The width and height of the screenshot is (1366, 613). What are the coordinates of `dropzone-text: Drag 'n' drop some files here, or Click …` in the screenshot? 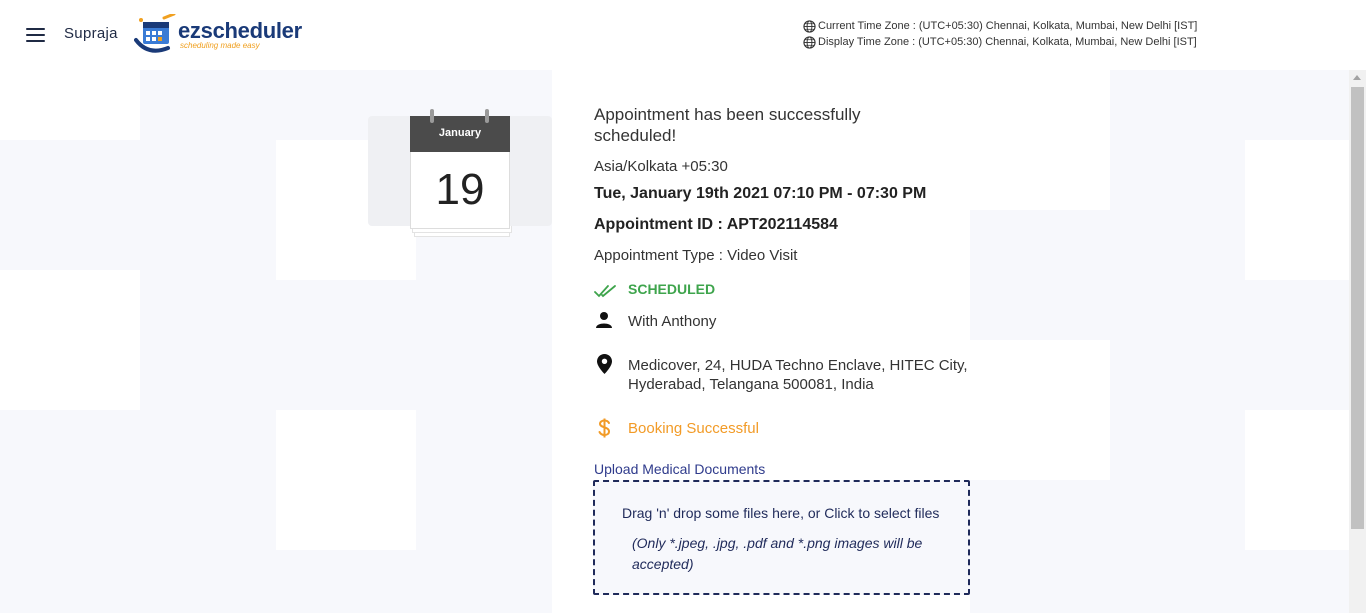 It's located at (781, 513).